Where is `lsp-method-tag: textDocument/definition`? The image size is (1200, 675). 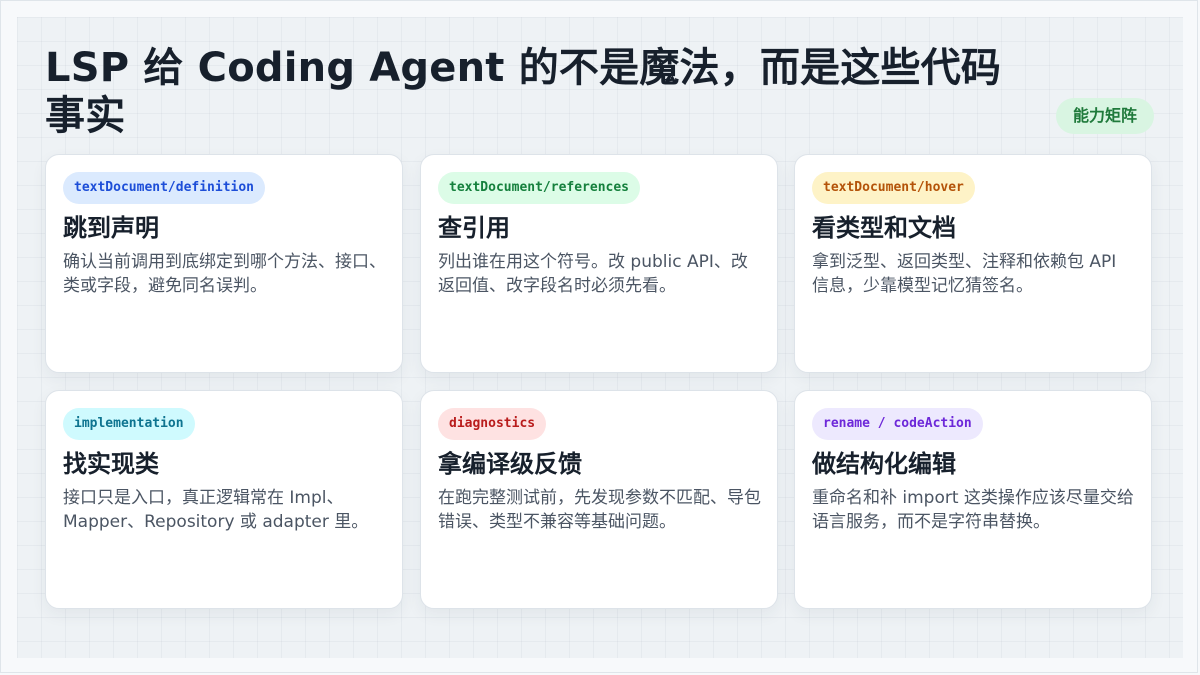 lsp-method-tag: textDocument/definition is located at coordinates (164, 188).